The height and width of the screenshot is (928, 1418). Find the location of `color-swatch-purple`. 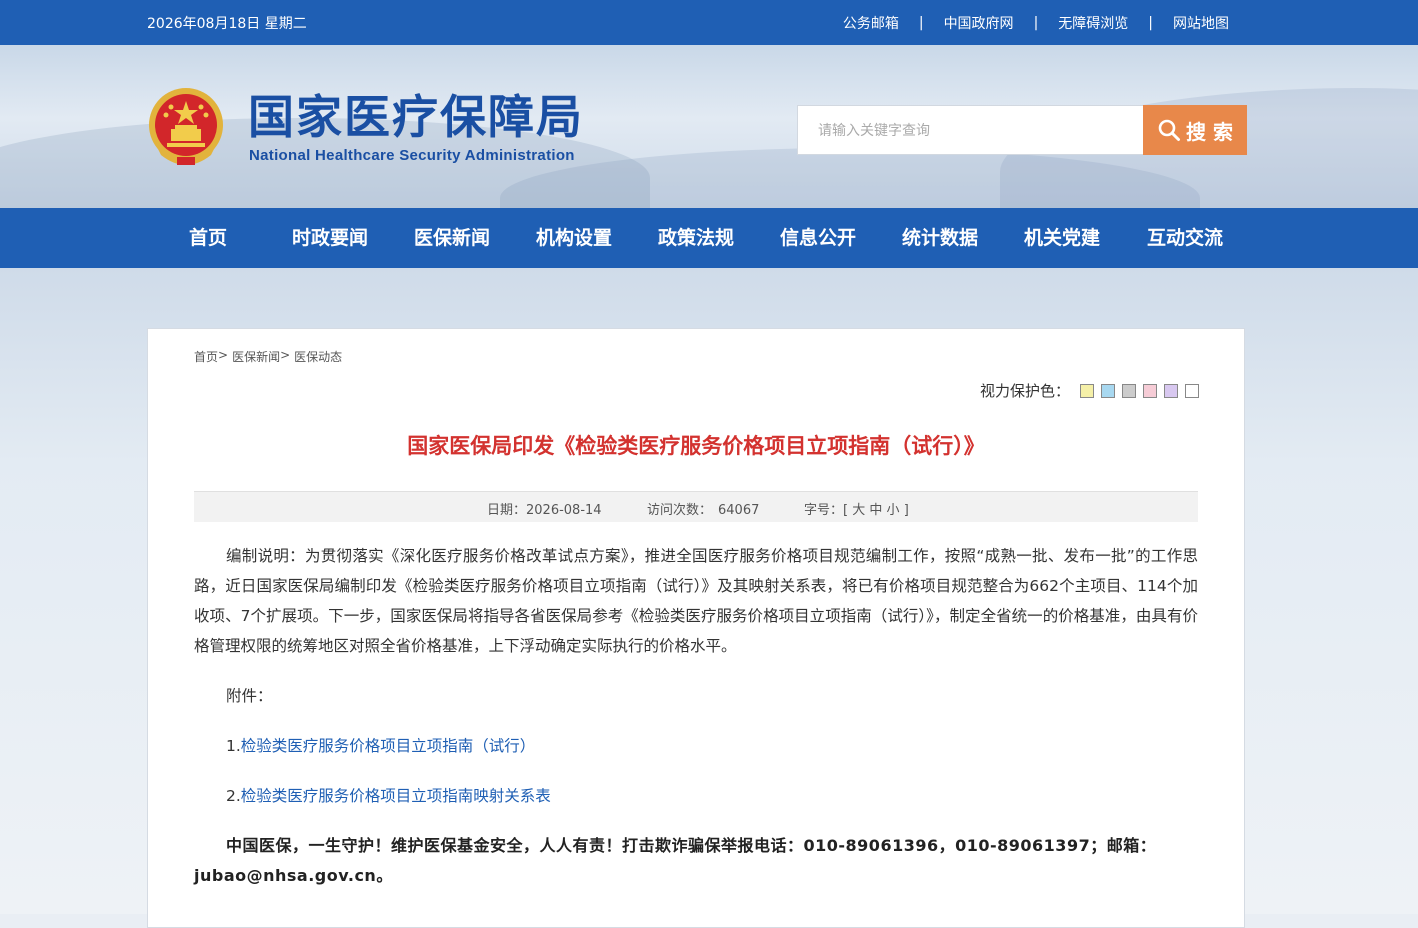

color-swatch-purple is located at coordinates (1171, 390).